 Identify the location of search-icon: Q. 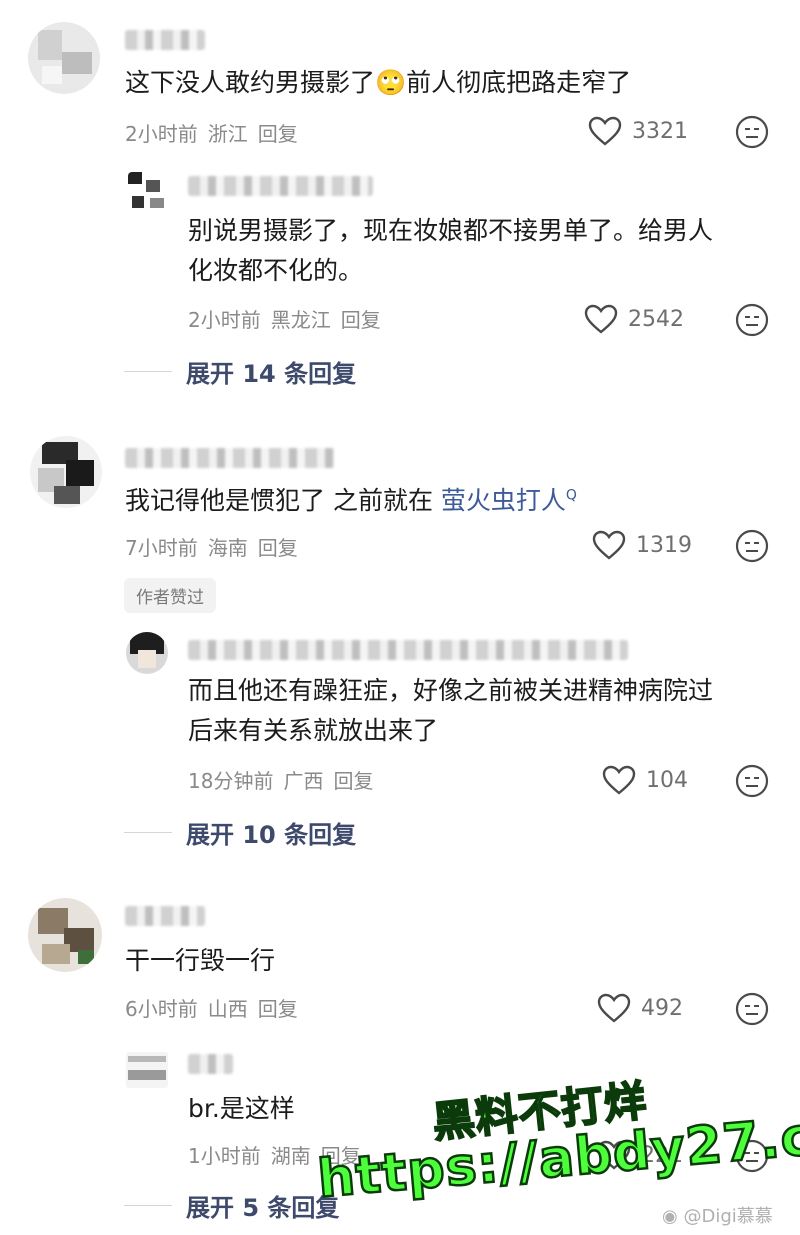
(571, 496).